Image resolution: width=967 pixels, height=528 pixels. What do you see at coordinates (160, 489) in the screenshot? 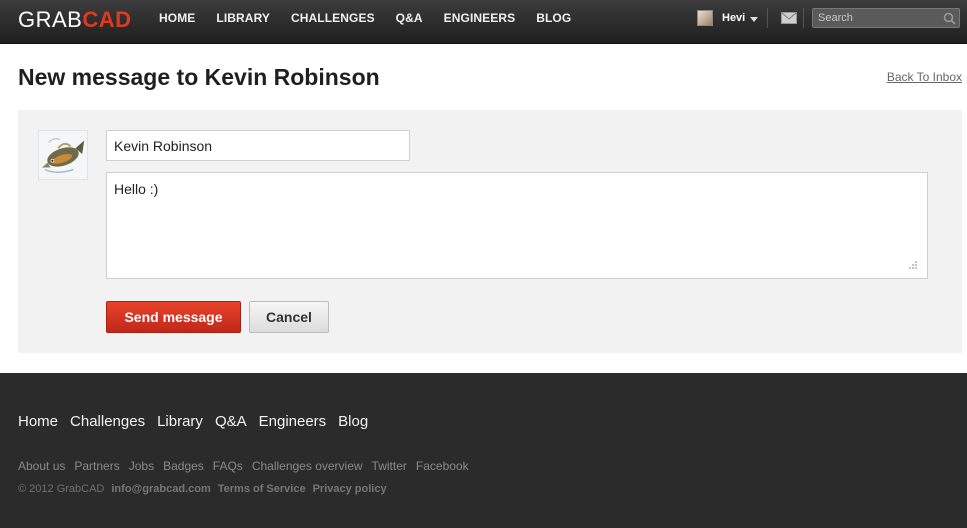
I see `footer-email-link: info@grabcad.com` at bounding box center [160, 489].